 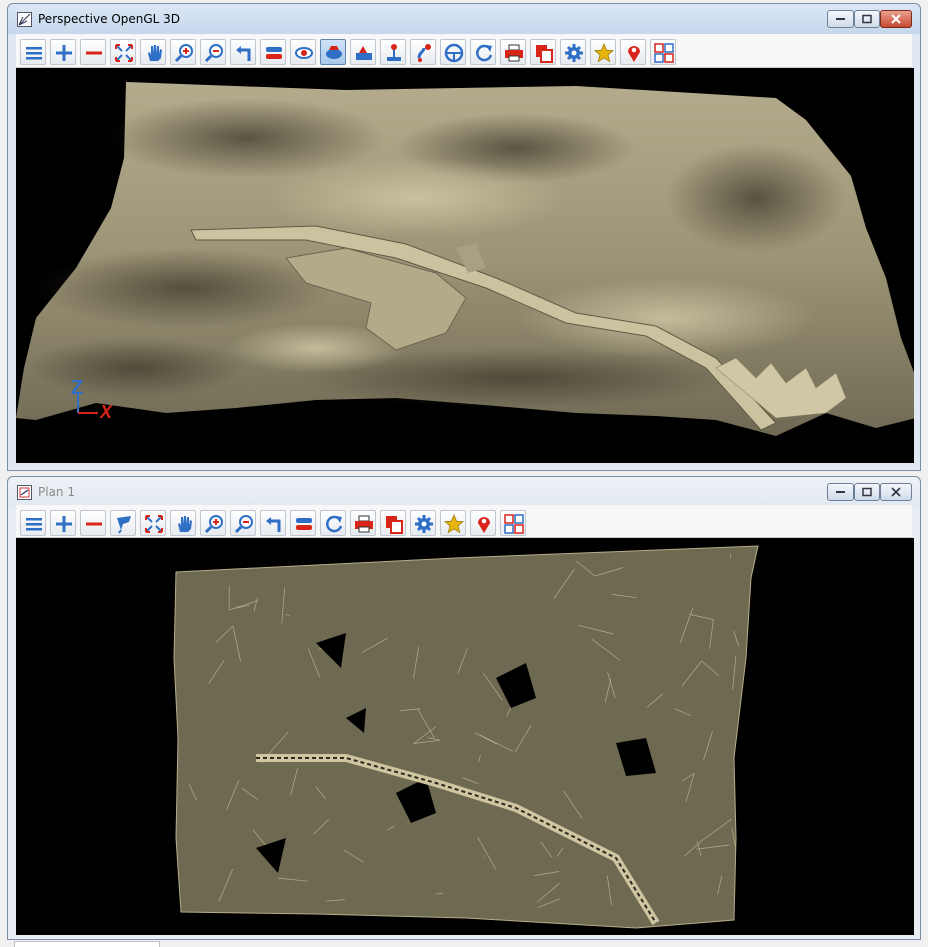 I want to click on status-tab, so click(x=87, y=944).